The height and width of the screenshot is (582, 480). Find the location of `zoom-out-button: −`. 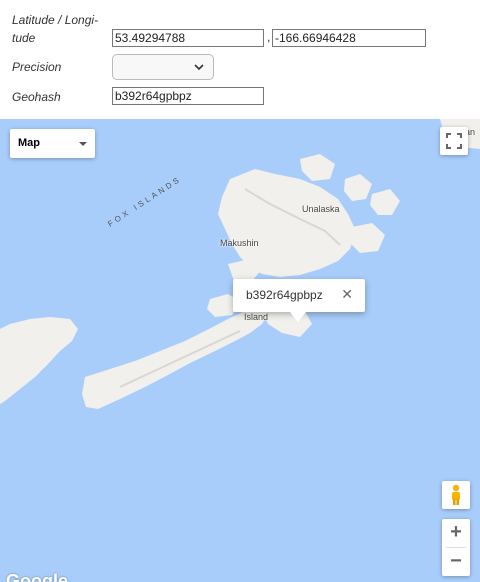

zoom-out-button: − is located at coordinates (456, 562).